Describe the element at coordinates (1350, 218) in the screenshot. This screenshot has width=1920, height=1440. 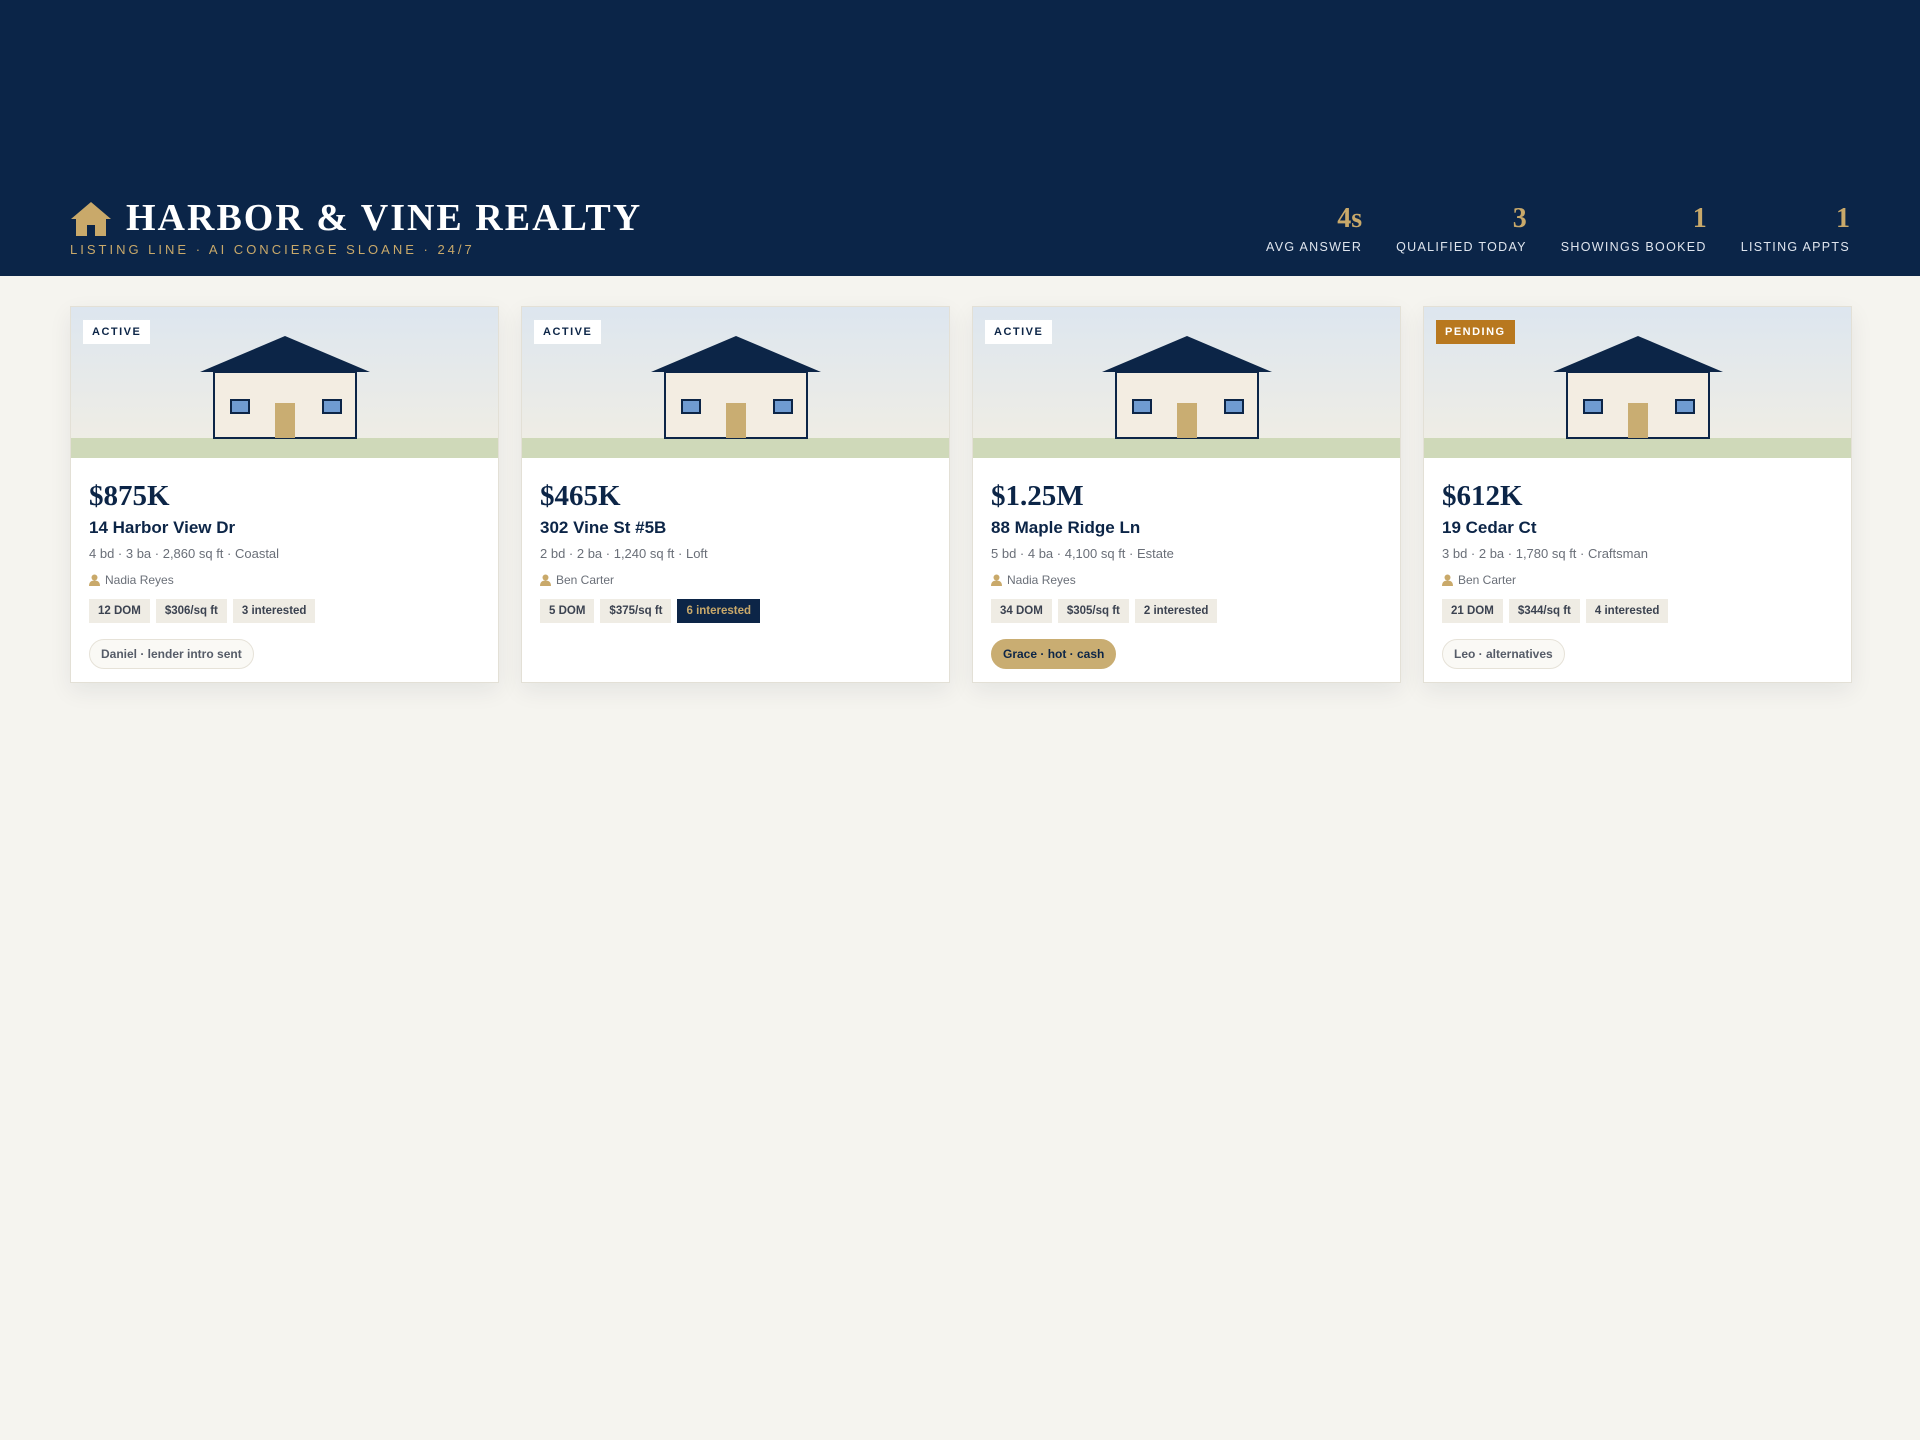
I see `stat-value: 4s` at that location.